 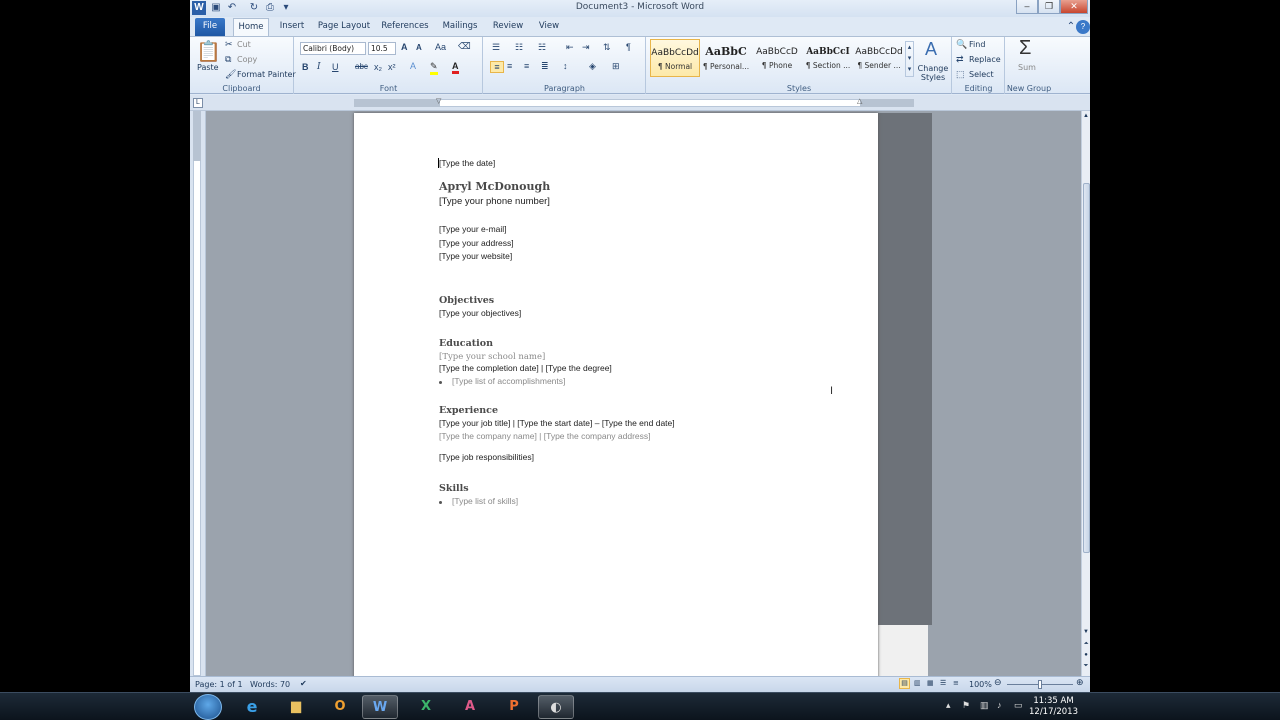 I want to click on restore-button: ❐, so click(x=1049, y=7).